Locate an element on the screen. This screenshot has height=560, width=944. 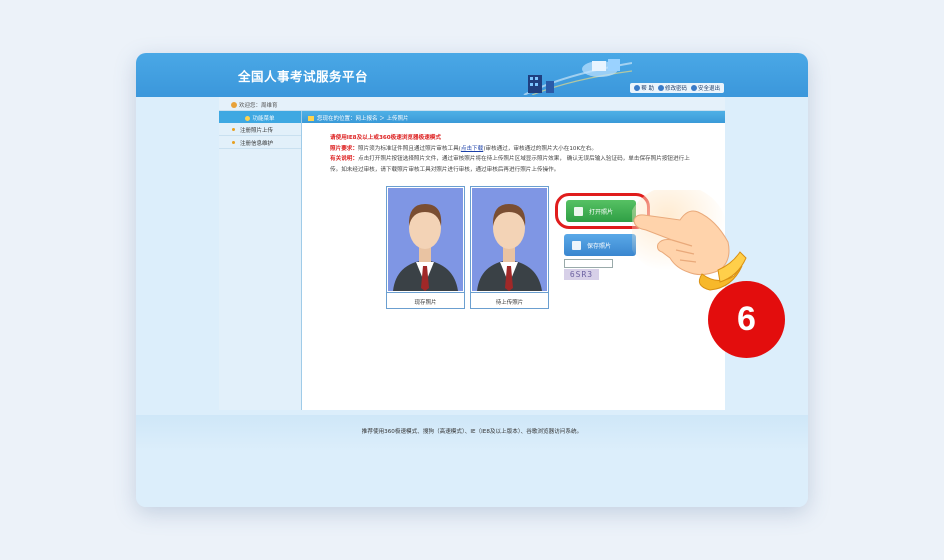
pending-photo-caption: 待上传照片 is located at coordinates (509, 300).